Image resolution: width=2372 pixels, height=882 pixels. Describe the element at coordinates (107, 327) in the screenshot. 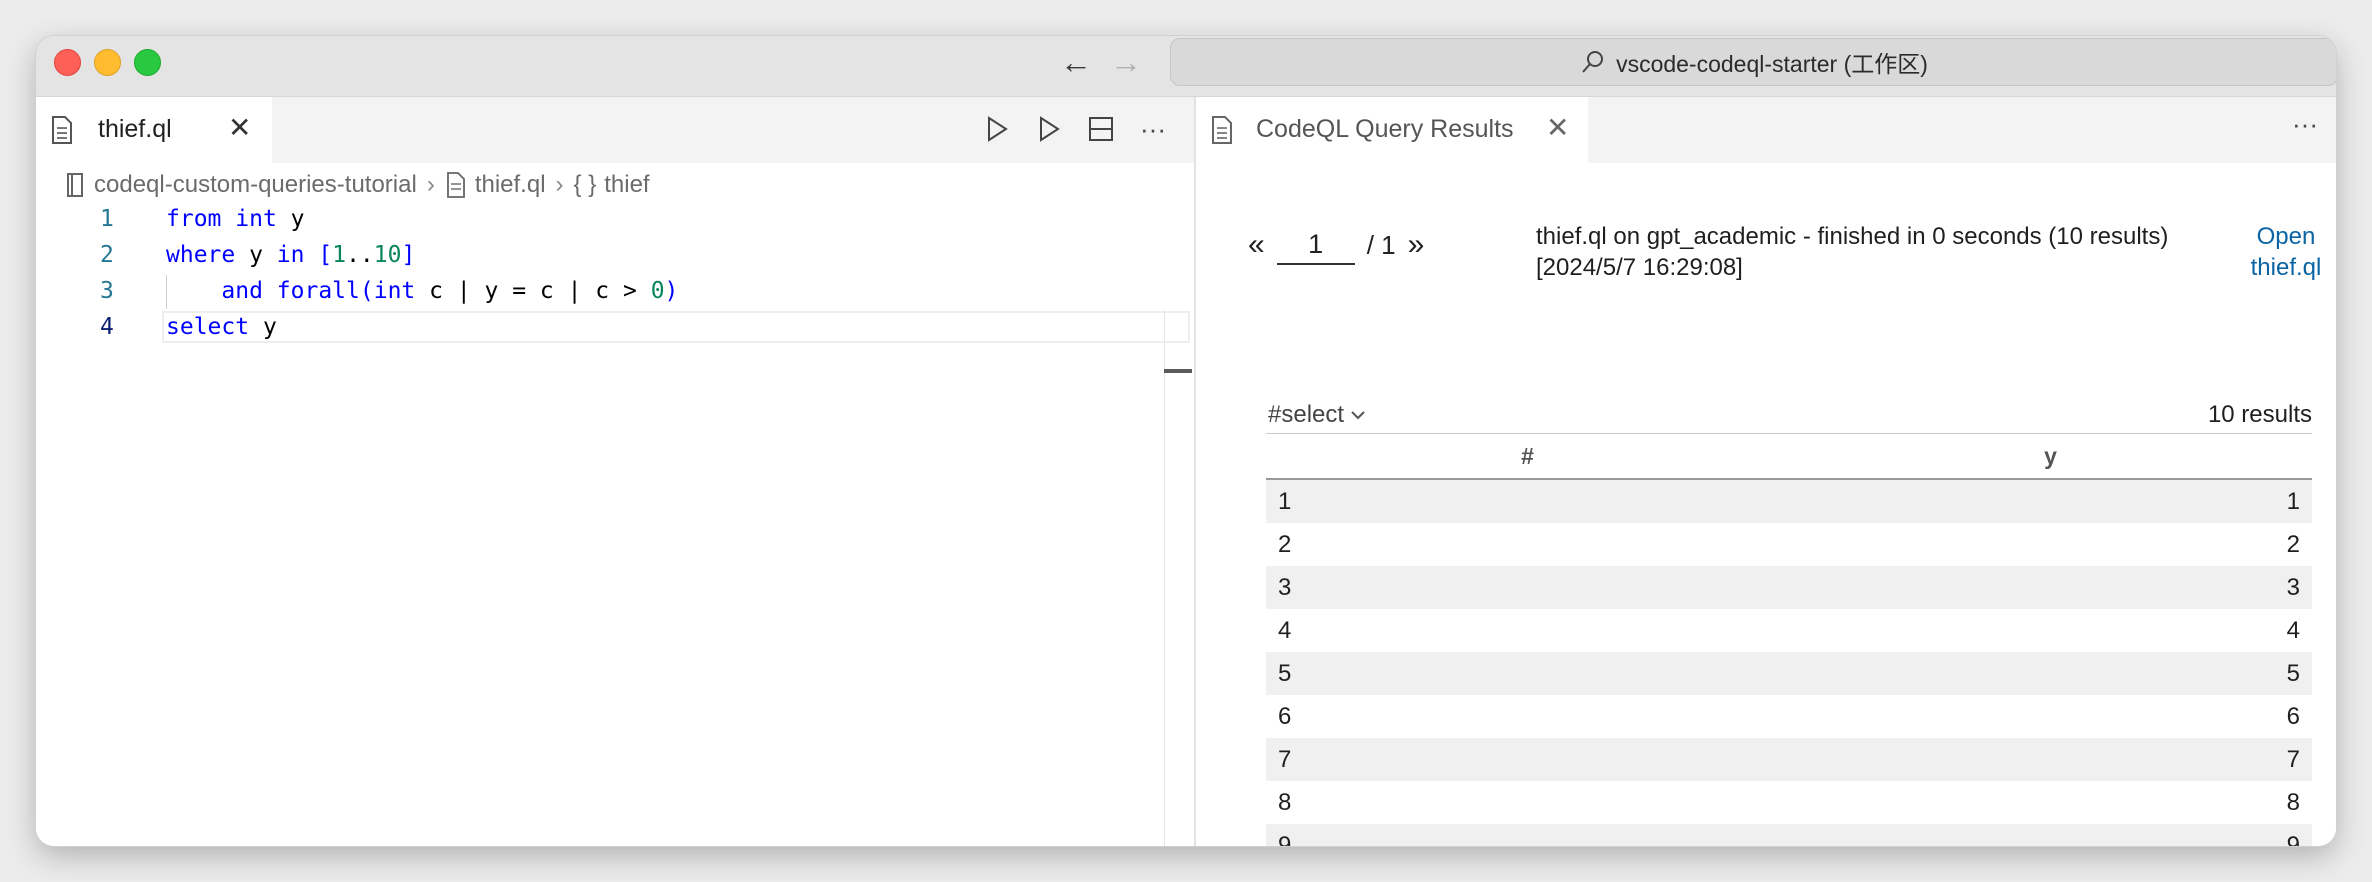

I see `line-number: 4` at that location.